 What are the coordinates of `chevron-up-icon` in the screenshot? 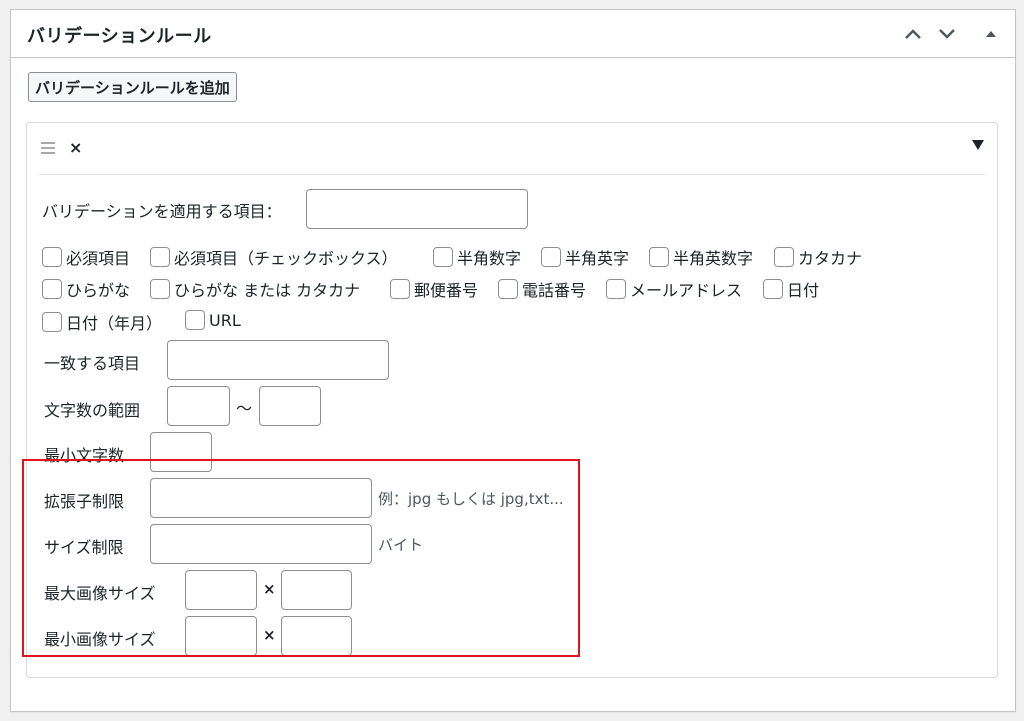 It's located at (913, 34).